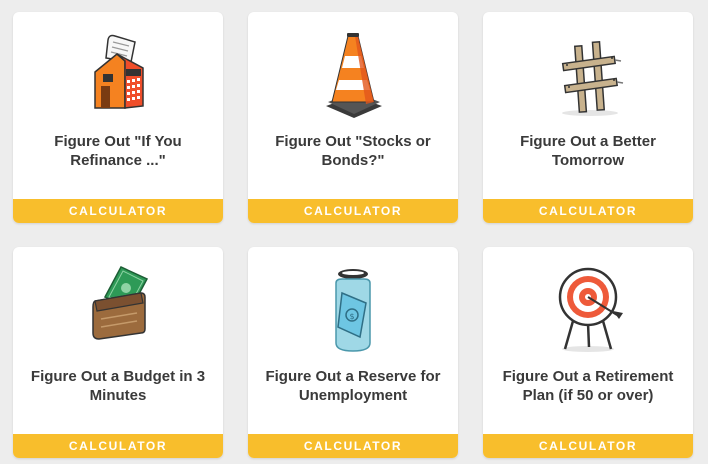 The image size is (708, 464). Describe the element at coordinates (588, 117) in the screenshot. I see `card-better-tomorrow: Figure Out a Better Tomorrow CALCULATOR` at that location.